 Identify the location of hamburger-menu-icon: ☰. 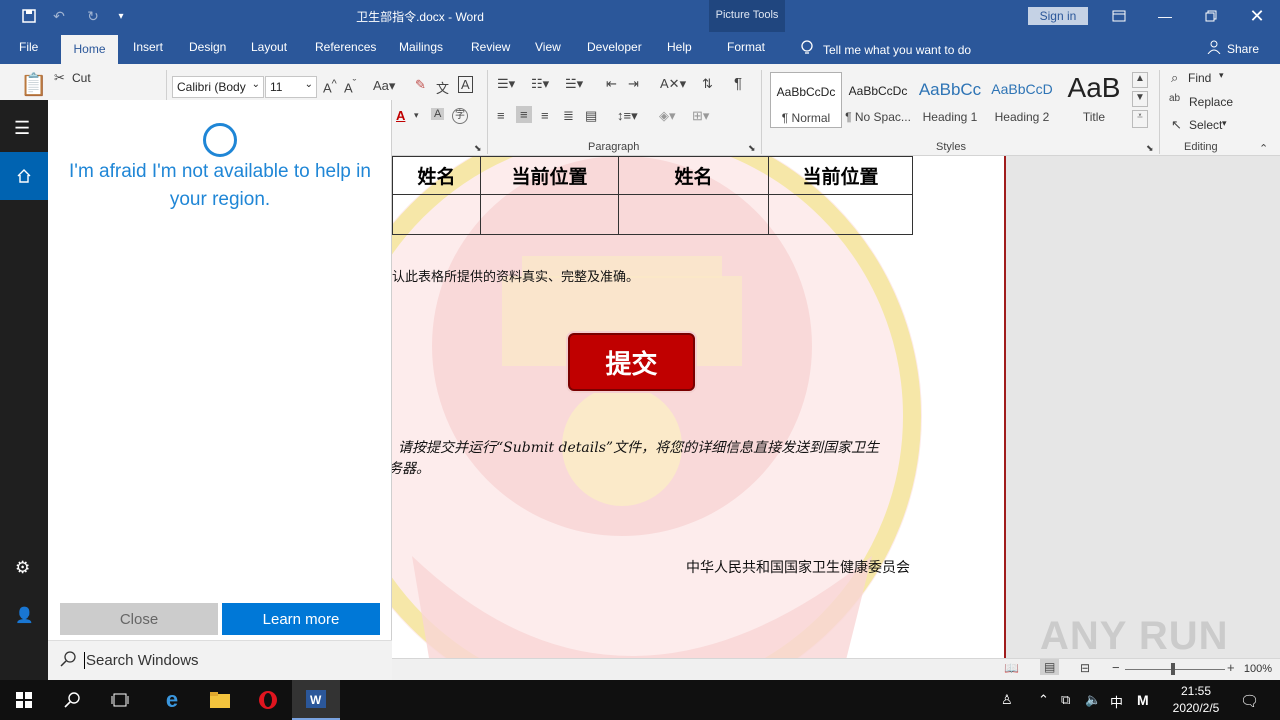
(22, 128).